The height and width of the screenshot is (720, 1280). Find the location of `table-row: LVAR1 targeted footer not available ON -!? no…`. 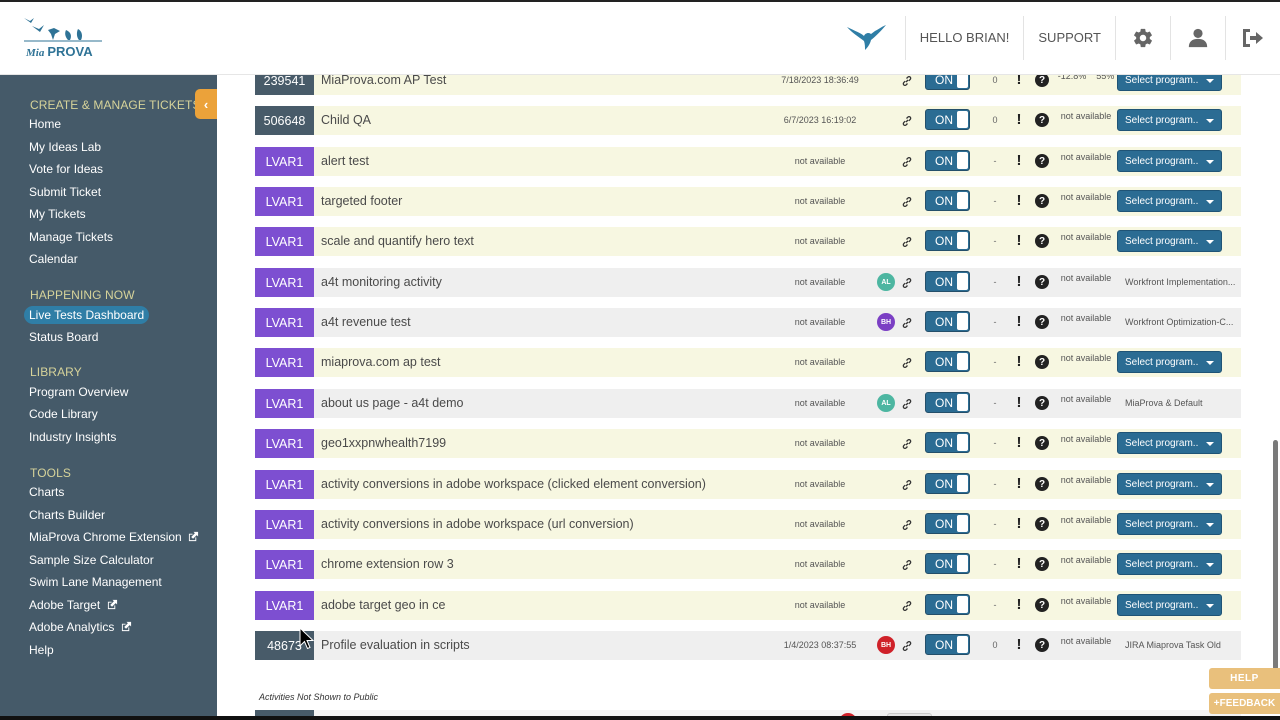

table-row: LVAR1 targeted footer not available ON -!? no… is located at coordinates (748, 201).